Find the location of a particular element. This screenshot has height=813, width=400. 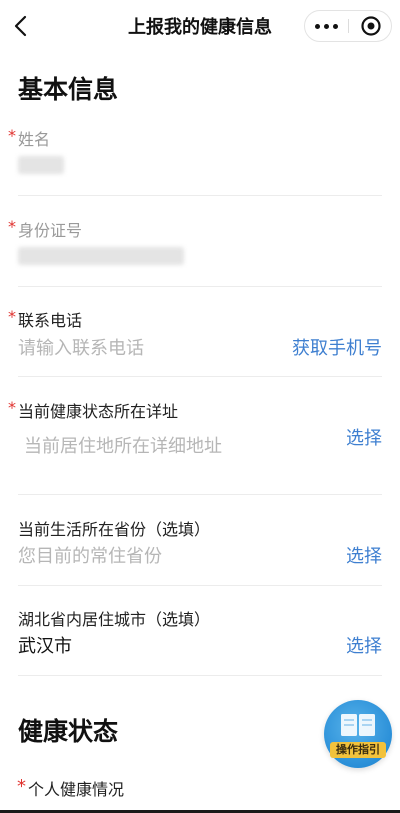

select-city-button: 选择 is located at coordinates (364, 645).